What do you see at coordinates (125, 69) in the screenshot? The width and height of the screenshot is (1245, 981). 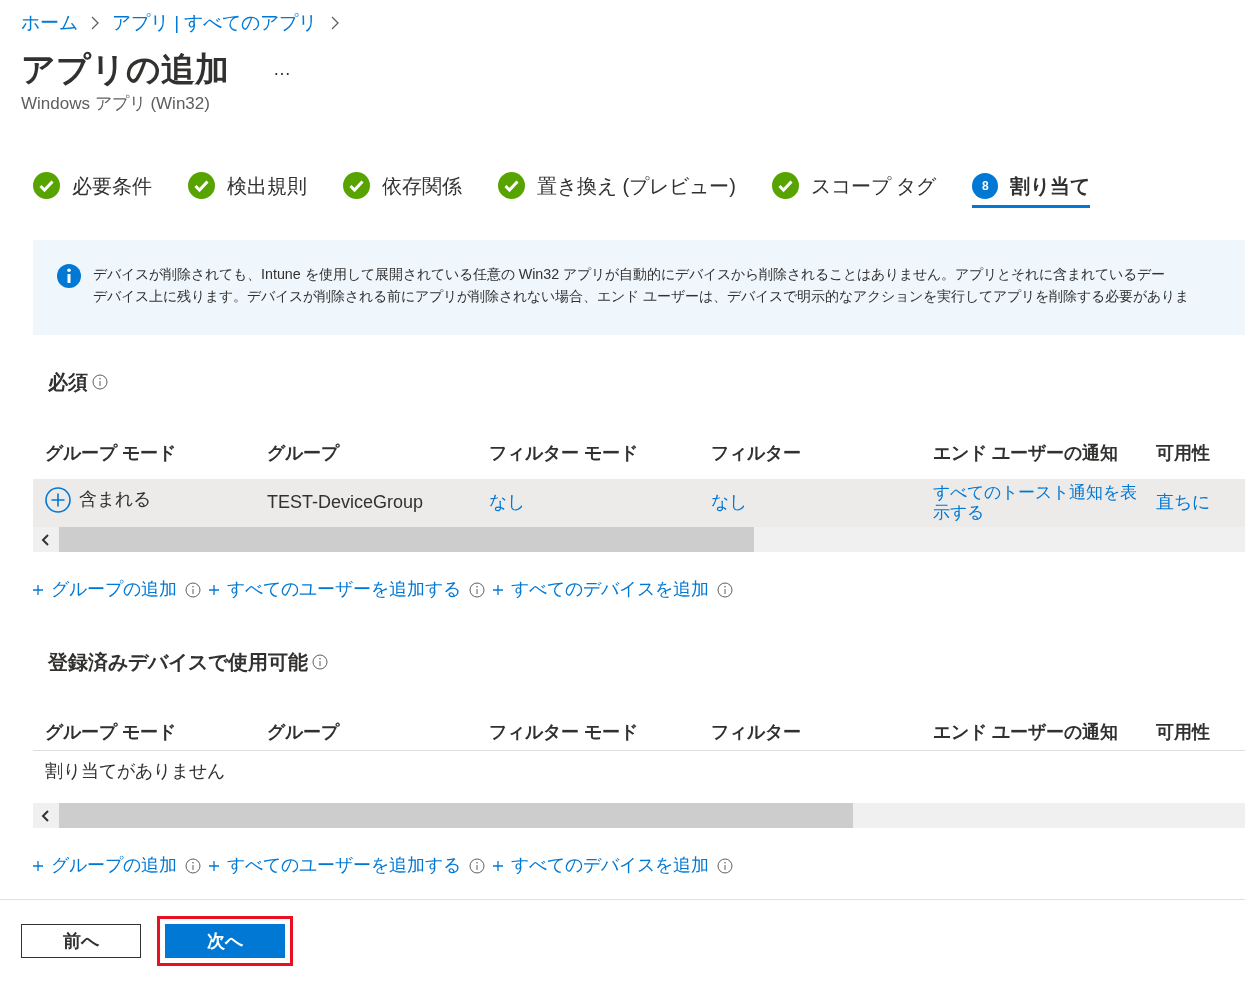 I see `page-title: アプリの追加` at bounding box center [125, 69].